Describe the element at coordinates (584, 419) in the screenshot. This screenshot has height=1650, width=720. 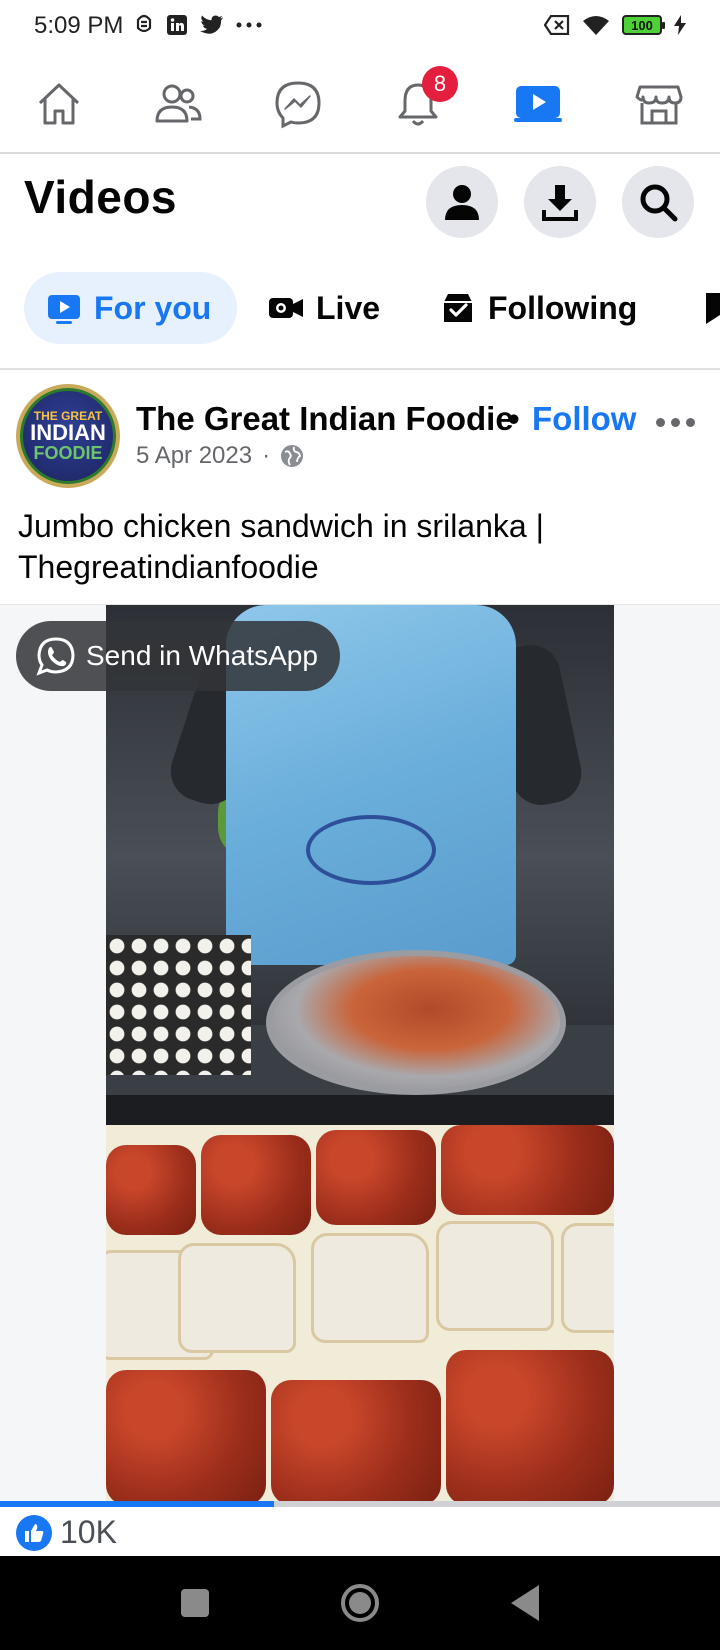
I see `follow-button: Follow` at that location.